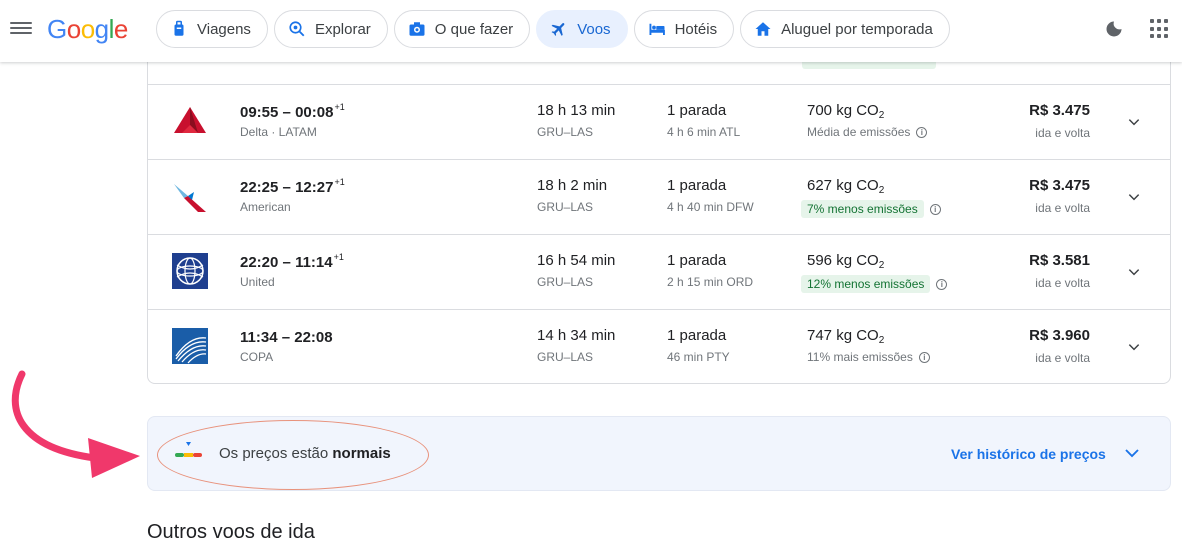 This screenshot has height=556, width=1182. What do you see at coordinates (1114, 29) in the screenshot?
I see `dark-mode-icon` at bounding box center [1114, 29].